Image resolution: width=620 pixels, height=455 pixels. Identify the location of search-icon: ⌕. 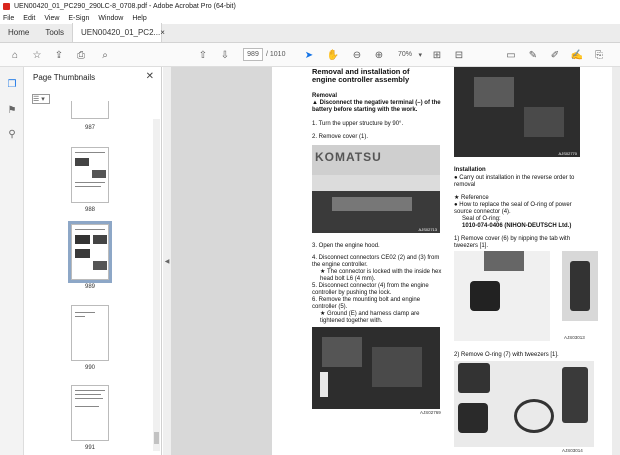
(105, 55).